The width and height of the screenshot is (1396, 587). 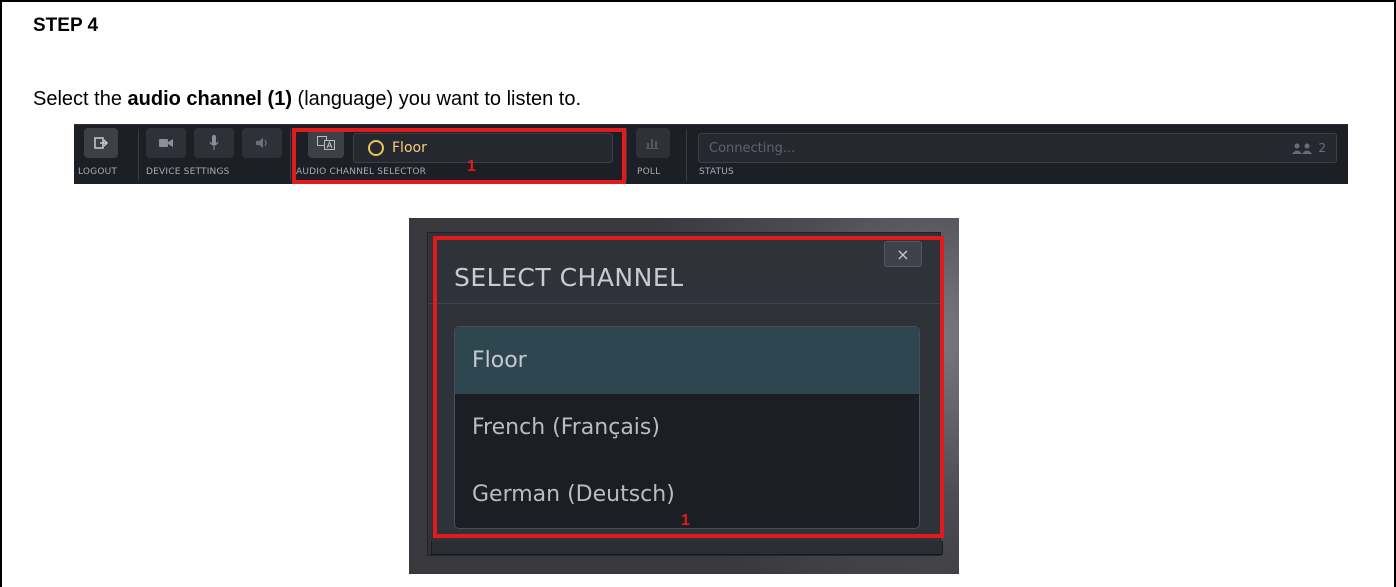 I want to click on microphone-icon, so click(x=214, y=142).